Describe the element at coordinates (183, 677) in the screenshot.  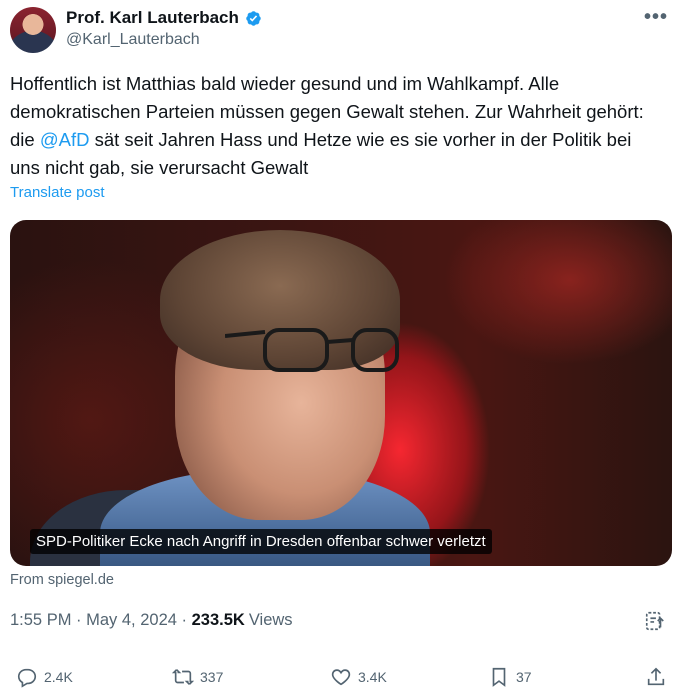
I see `repost-icon` at that location.